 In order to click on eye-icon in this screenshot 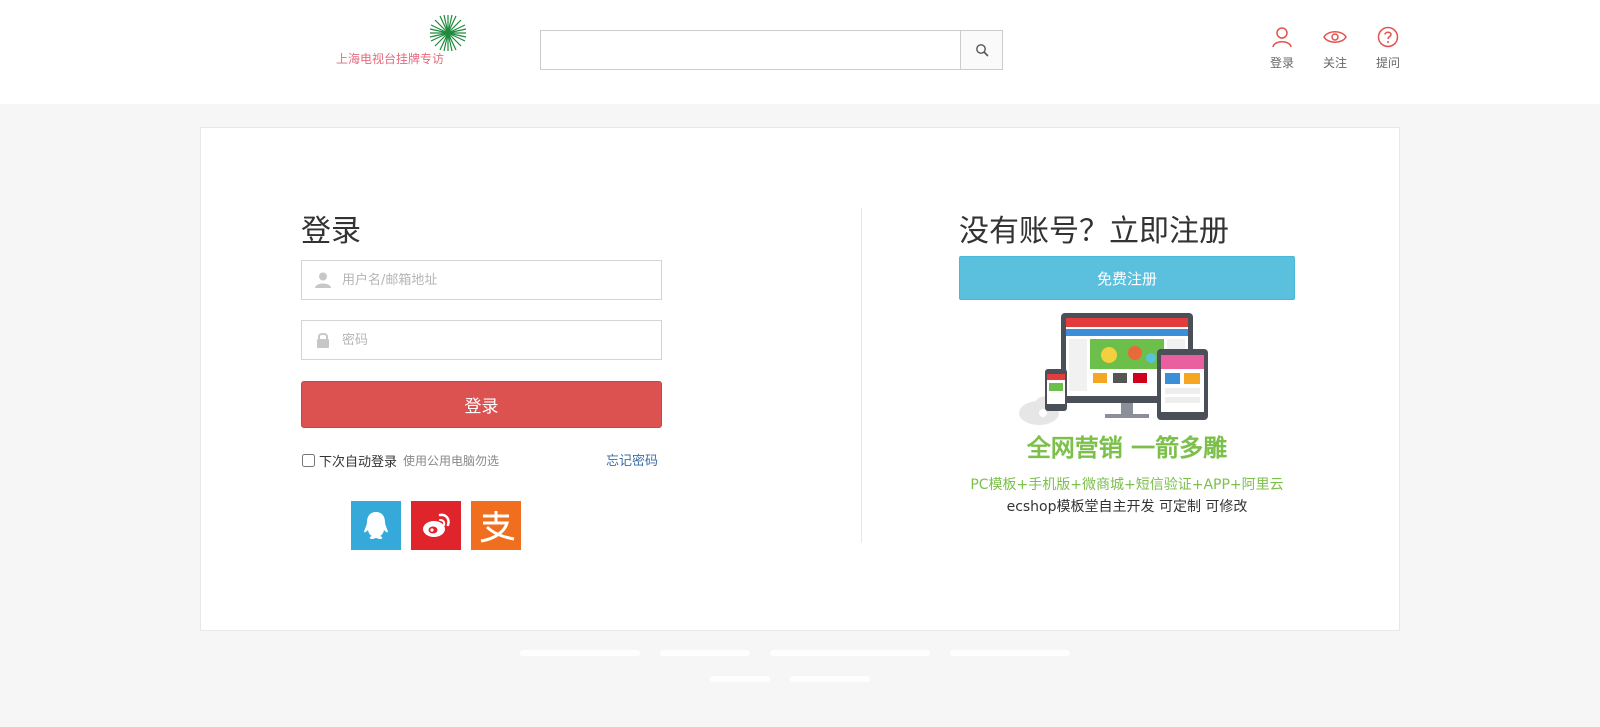, I will do `click(1335, 37)`.